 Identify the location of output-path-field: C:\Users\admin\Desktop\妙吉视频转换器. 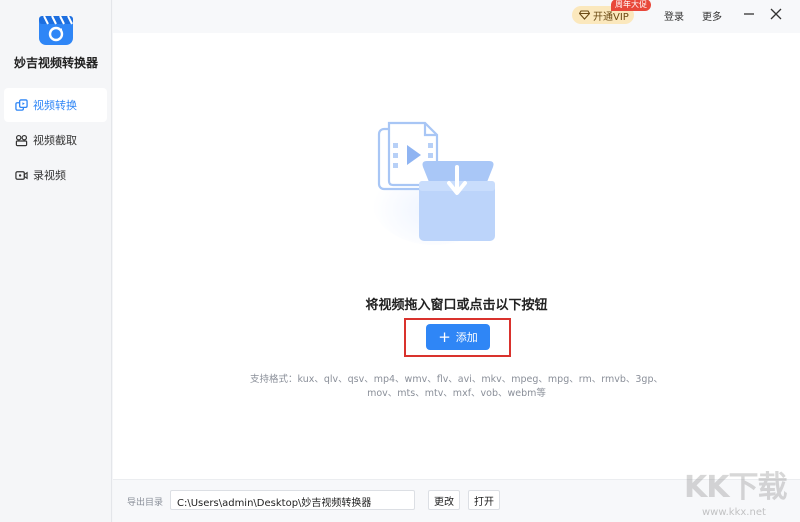
(292, 500).